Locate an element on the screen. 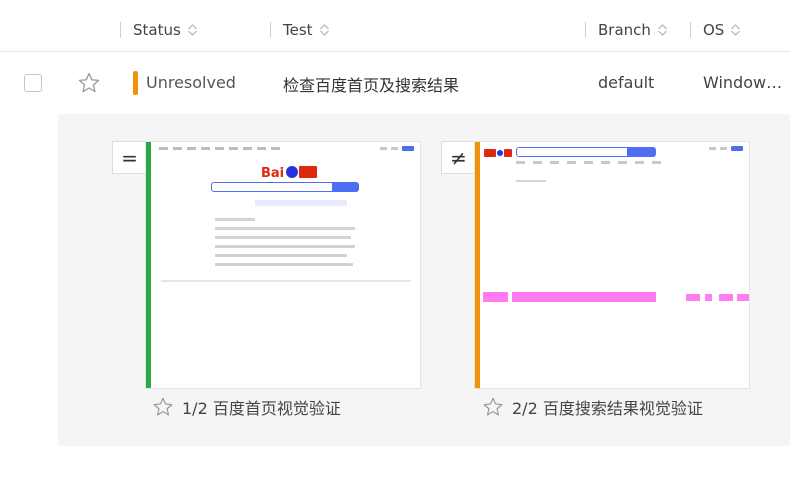 The height and width of the screenshot is (479, 790). checkpoint-caption: 1/2 百度首页视觉验证 is located at coordinates (246, 407).